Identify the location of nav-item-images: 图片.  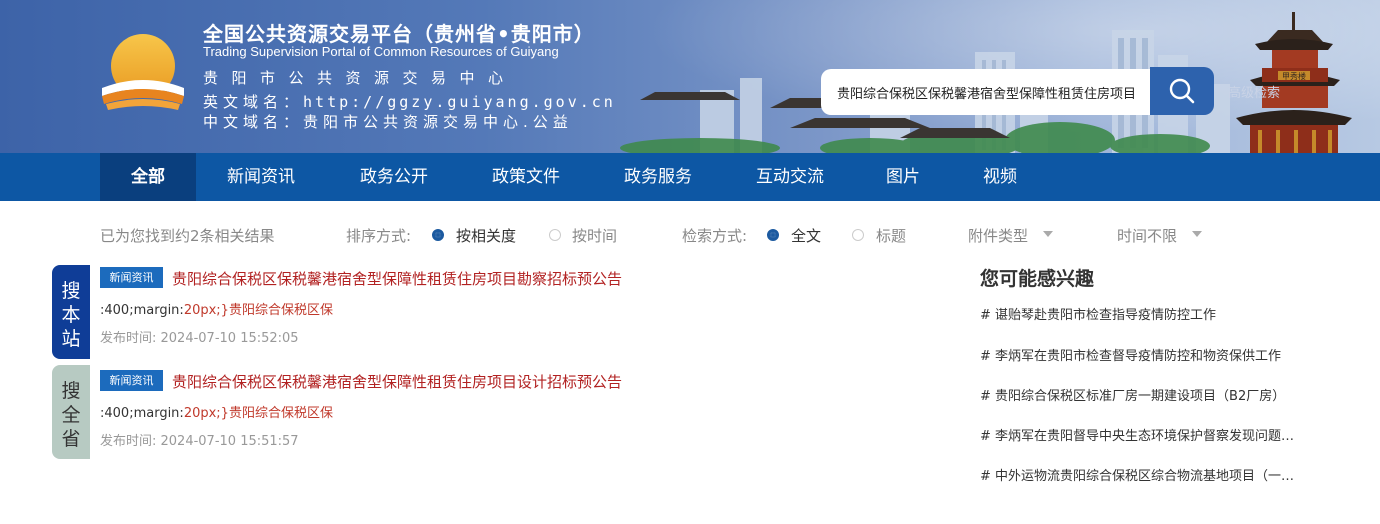
(903, 177).